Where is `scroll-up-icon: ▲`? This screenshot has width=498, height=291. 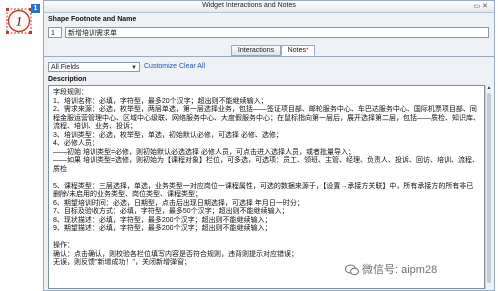
scroll-up-icon: ▲ is located at coordinates (489, 88).